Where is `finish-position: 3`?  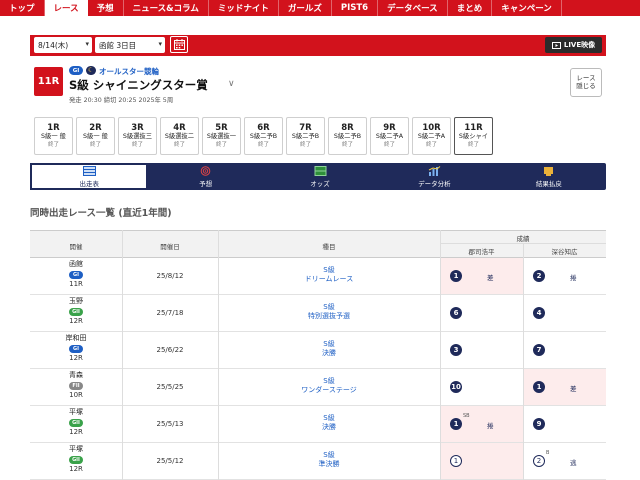
finish-position: 3 is located at coordinates (456, 350).